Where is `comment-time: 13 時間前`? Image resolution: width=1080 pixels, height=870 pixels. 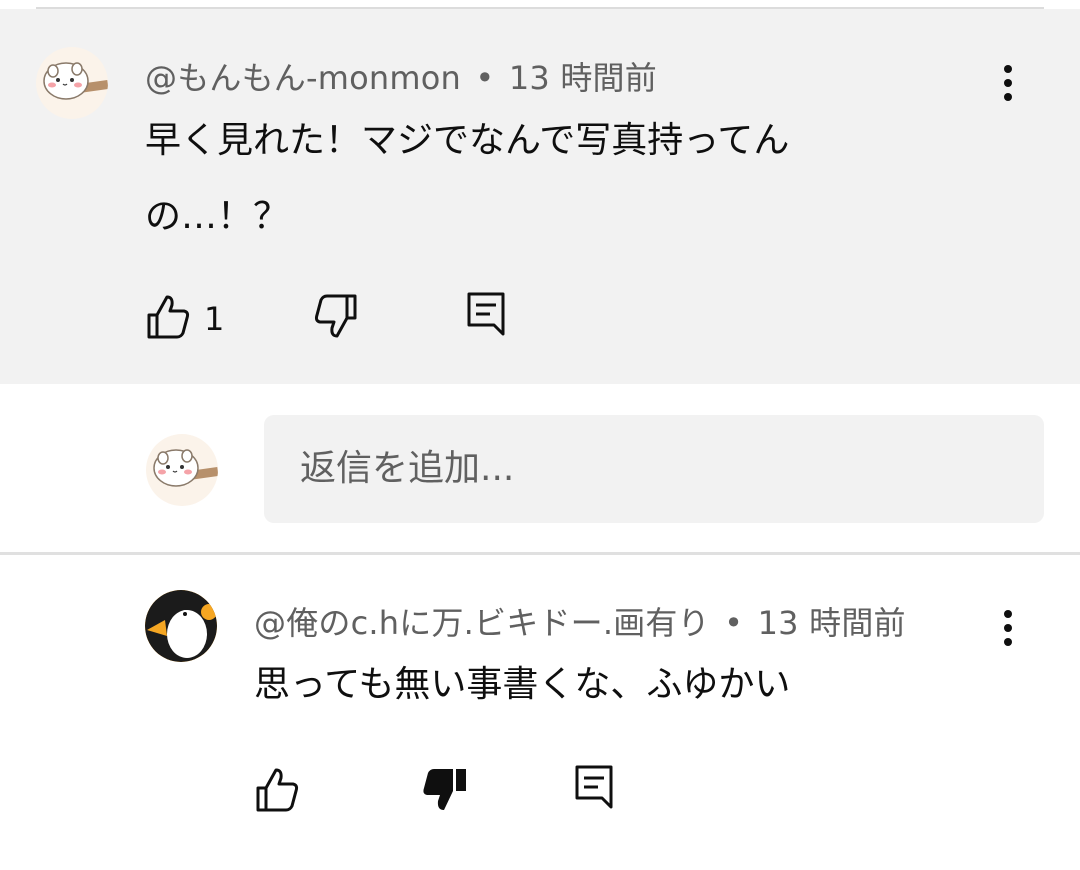
comment-time: 13 時間前 is located at coordinates (582, 78).